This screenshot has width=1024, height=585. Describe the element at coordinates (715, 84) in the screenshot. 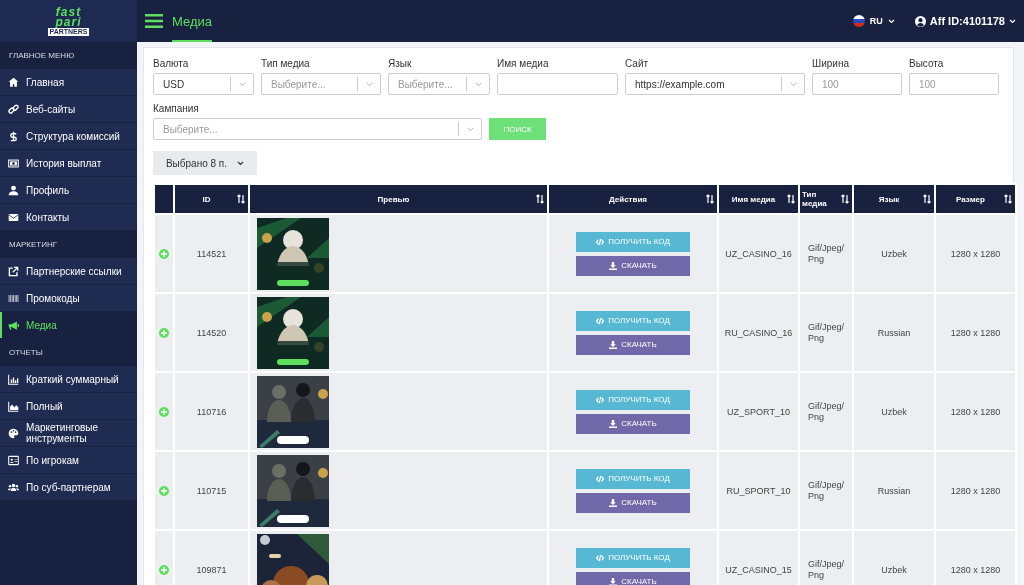

I see `dropdown: https://example.com` at that location.